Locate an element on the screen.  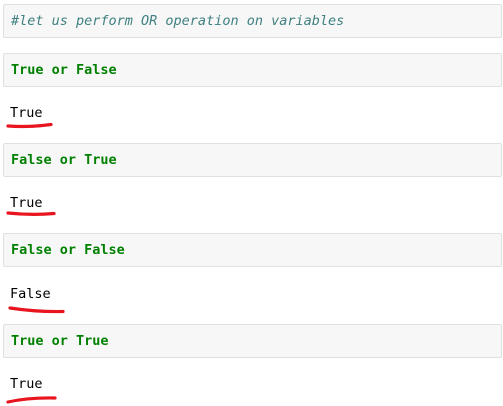
code-expression: True or True is located at coordinates (60, 341).